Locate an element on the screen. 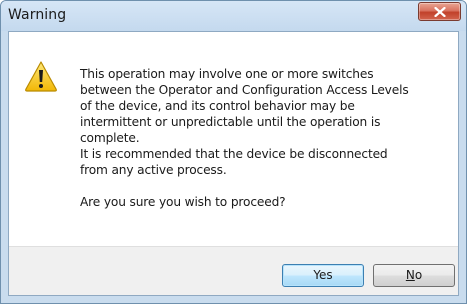 This screenshot has width=467, height=304. message-line: from any active process. is located at coordinates (153, 170).